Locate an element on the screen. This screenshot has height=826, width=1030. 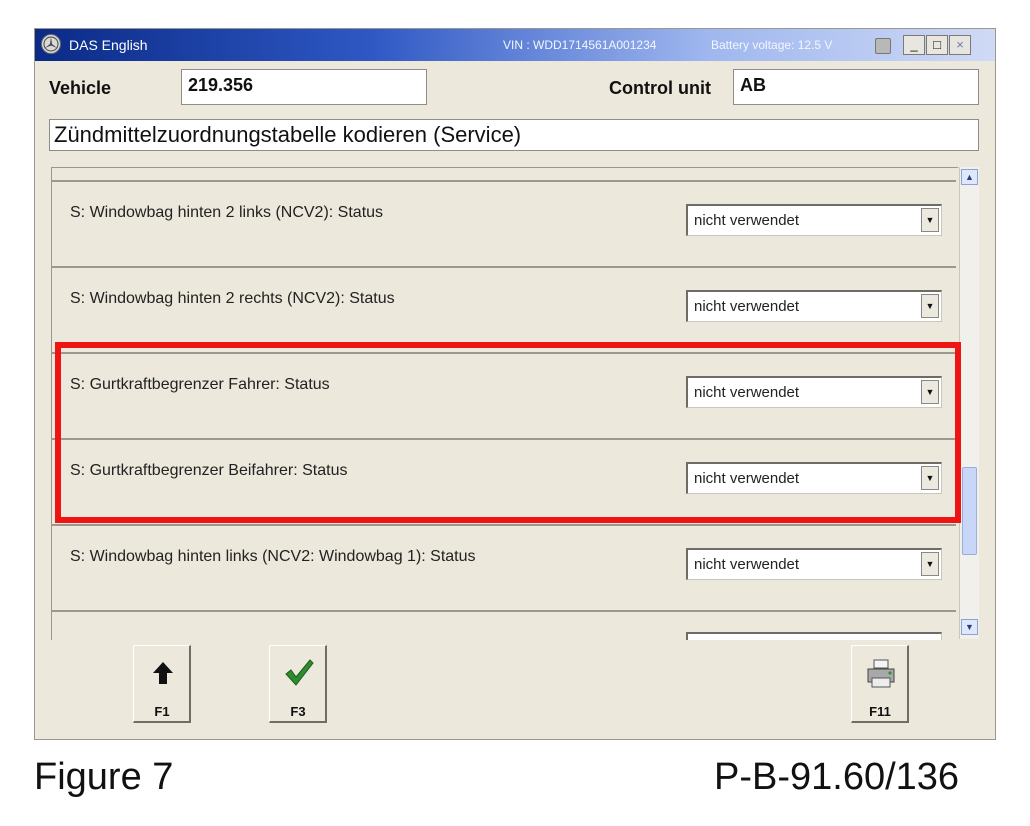
control-unit-field: AB is located at coordinates (856, 87).